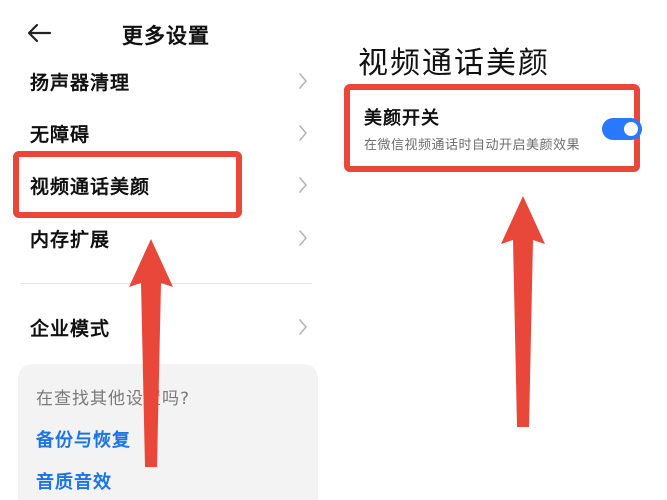  What do you see at coordinates (493, 128) in the screenshot?
I see `beauty-toggle-row: 美颜开关 在微信视频通话时自动开启美颜效果` at bounding box center [493, 128].